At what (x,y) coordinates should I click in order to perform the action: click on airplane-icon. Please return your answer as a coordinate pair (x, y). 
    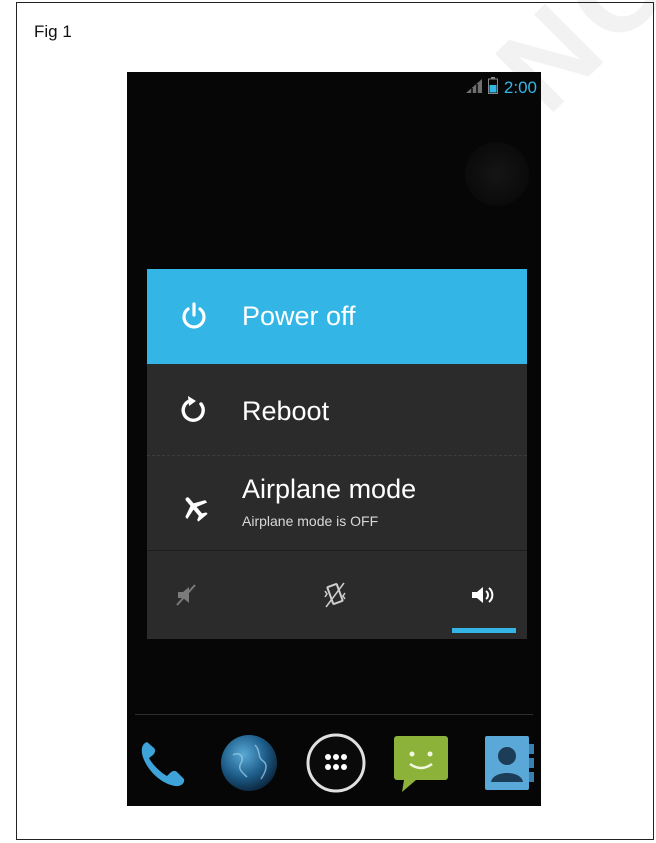
    Looking at the image, I should click on (194, 507).